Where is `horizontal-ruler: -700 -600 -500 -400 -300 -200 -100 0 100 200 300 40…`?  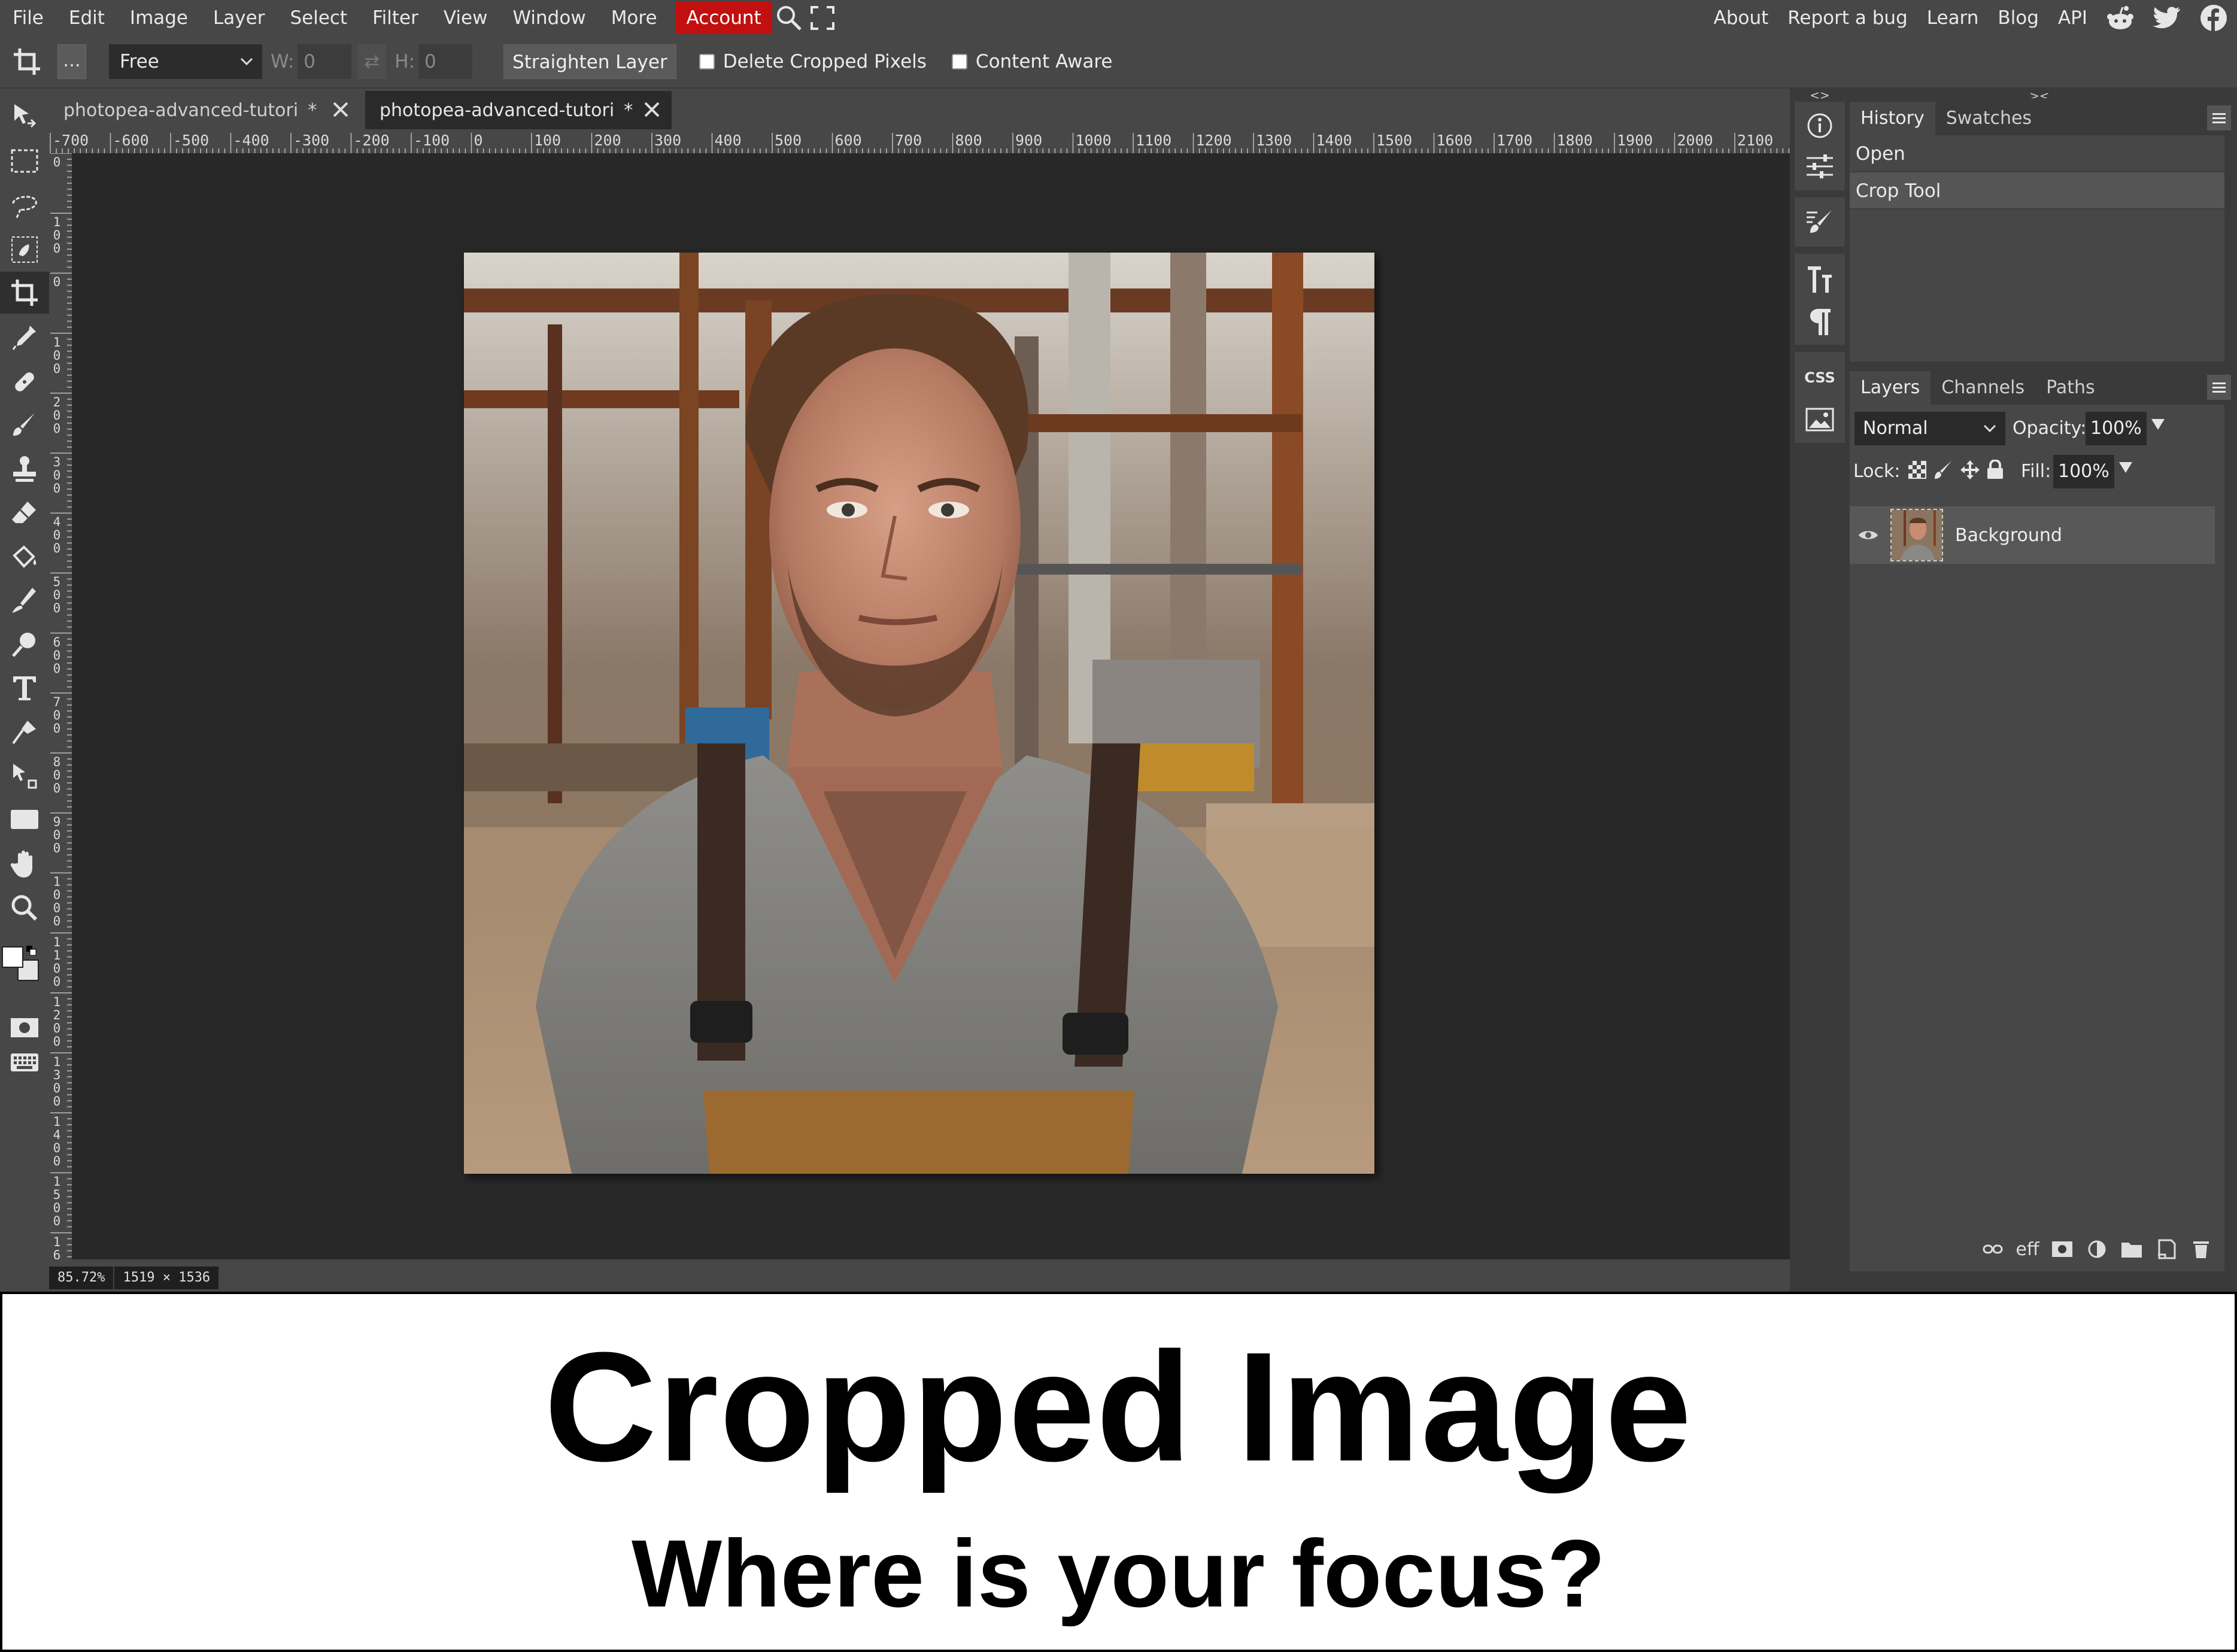
horizontal-ruler: -700 -600 -500 -400 -300 -200 -100 0 100 200 300 40… is located at coordinates (919, 141).